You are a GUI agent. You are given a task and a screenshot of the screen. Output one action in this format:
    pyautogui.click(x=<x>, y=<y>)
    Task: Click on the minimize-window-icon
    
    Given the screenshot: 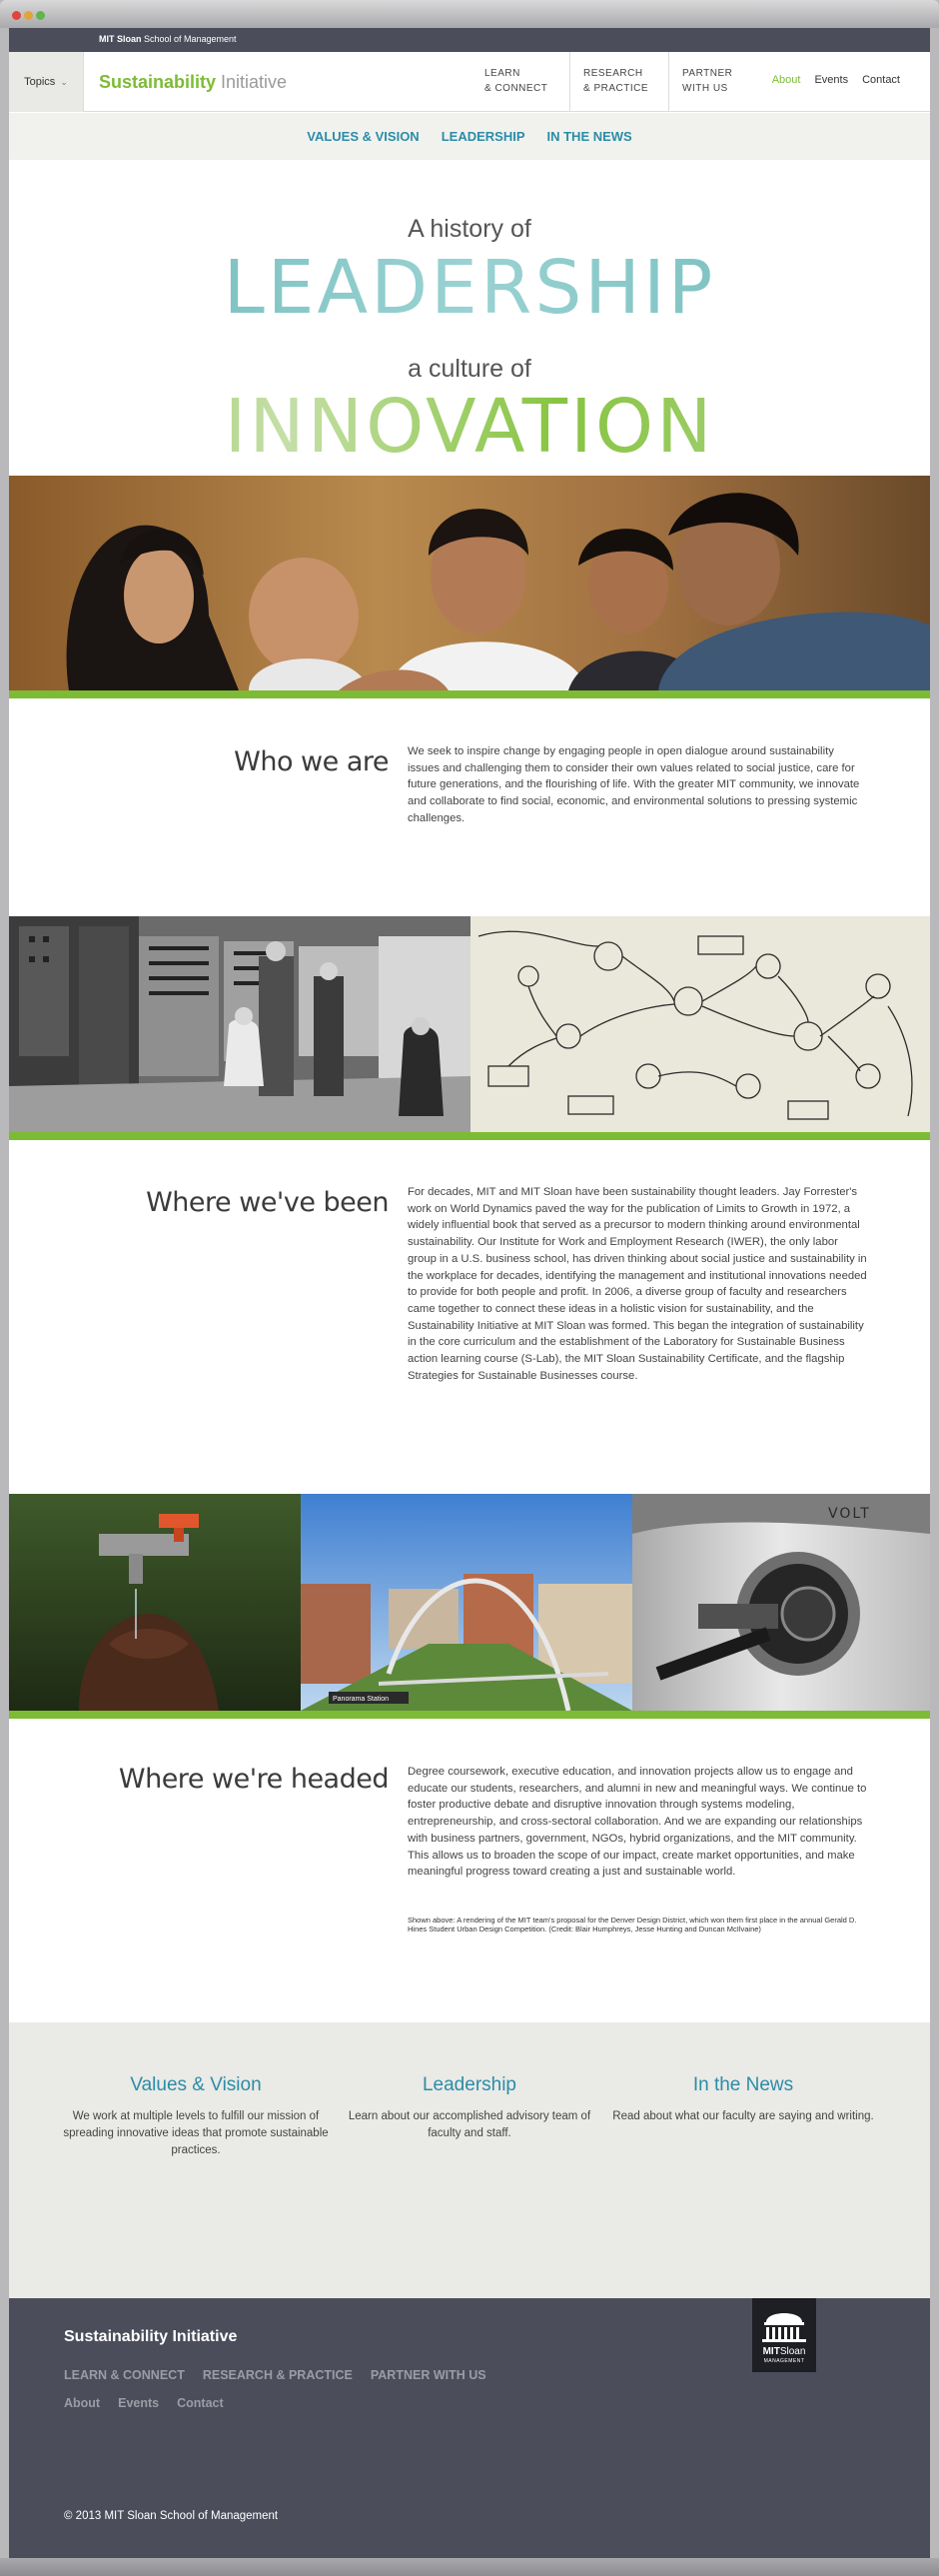 What is the action you would take?
    pyautogui.click(x=28, y=15)
    